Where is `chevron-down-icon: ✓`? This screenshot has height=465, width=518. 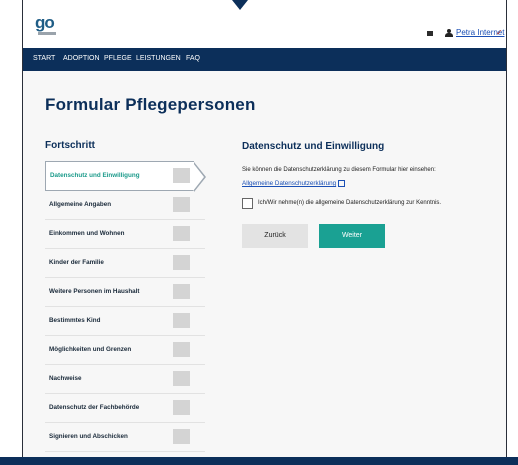 chevron-down-icon: ✓ is located at coordinates (499, 32).